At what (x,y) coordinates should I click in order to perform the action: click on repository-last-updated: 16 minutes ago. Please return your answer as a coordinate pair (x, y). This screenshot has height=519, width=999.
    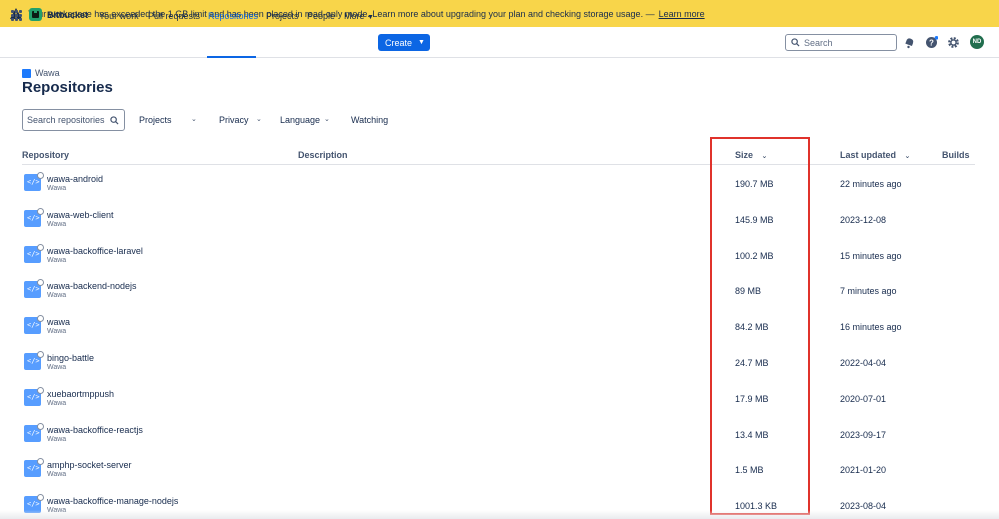
    Looking at the image, I should click on (871, 327).